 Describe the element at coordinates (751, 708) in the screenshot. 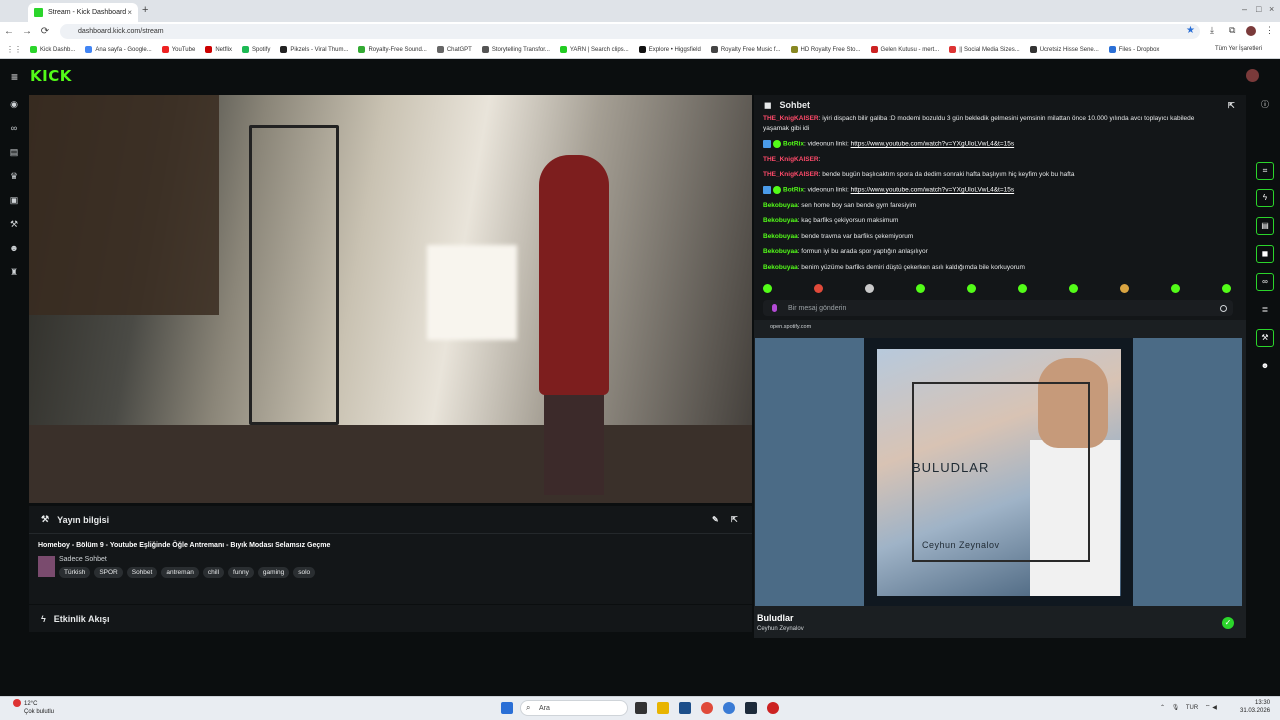

I see `obs-icon` at that location.